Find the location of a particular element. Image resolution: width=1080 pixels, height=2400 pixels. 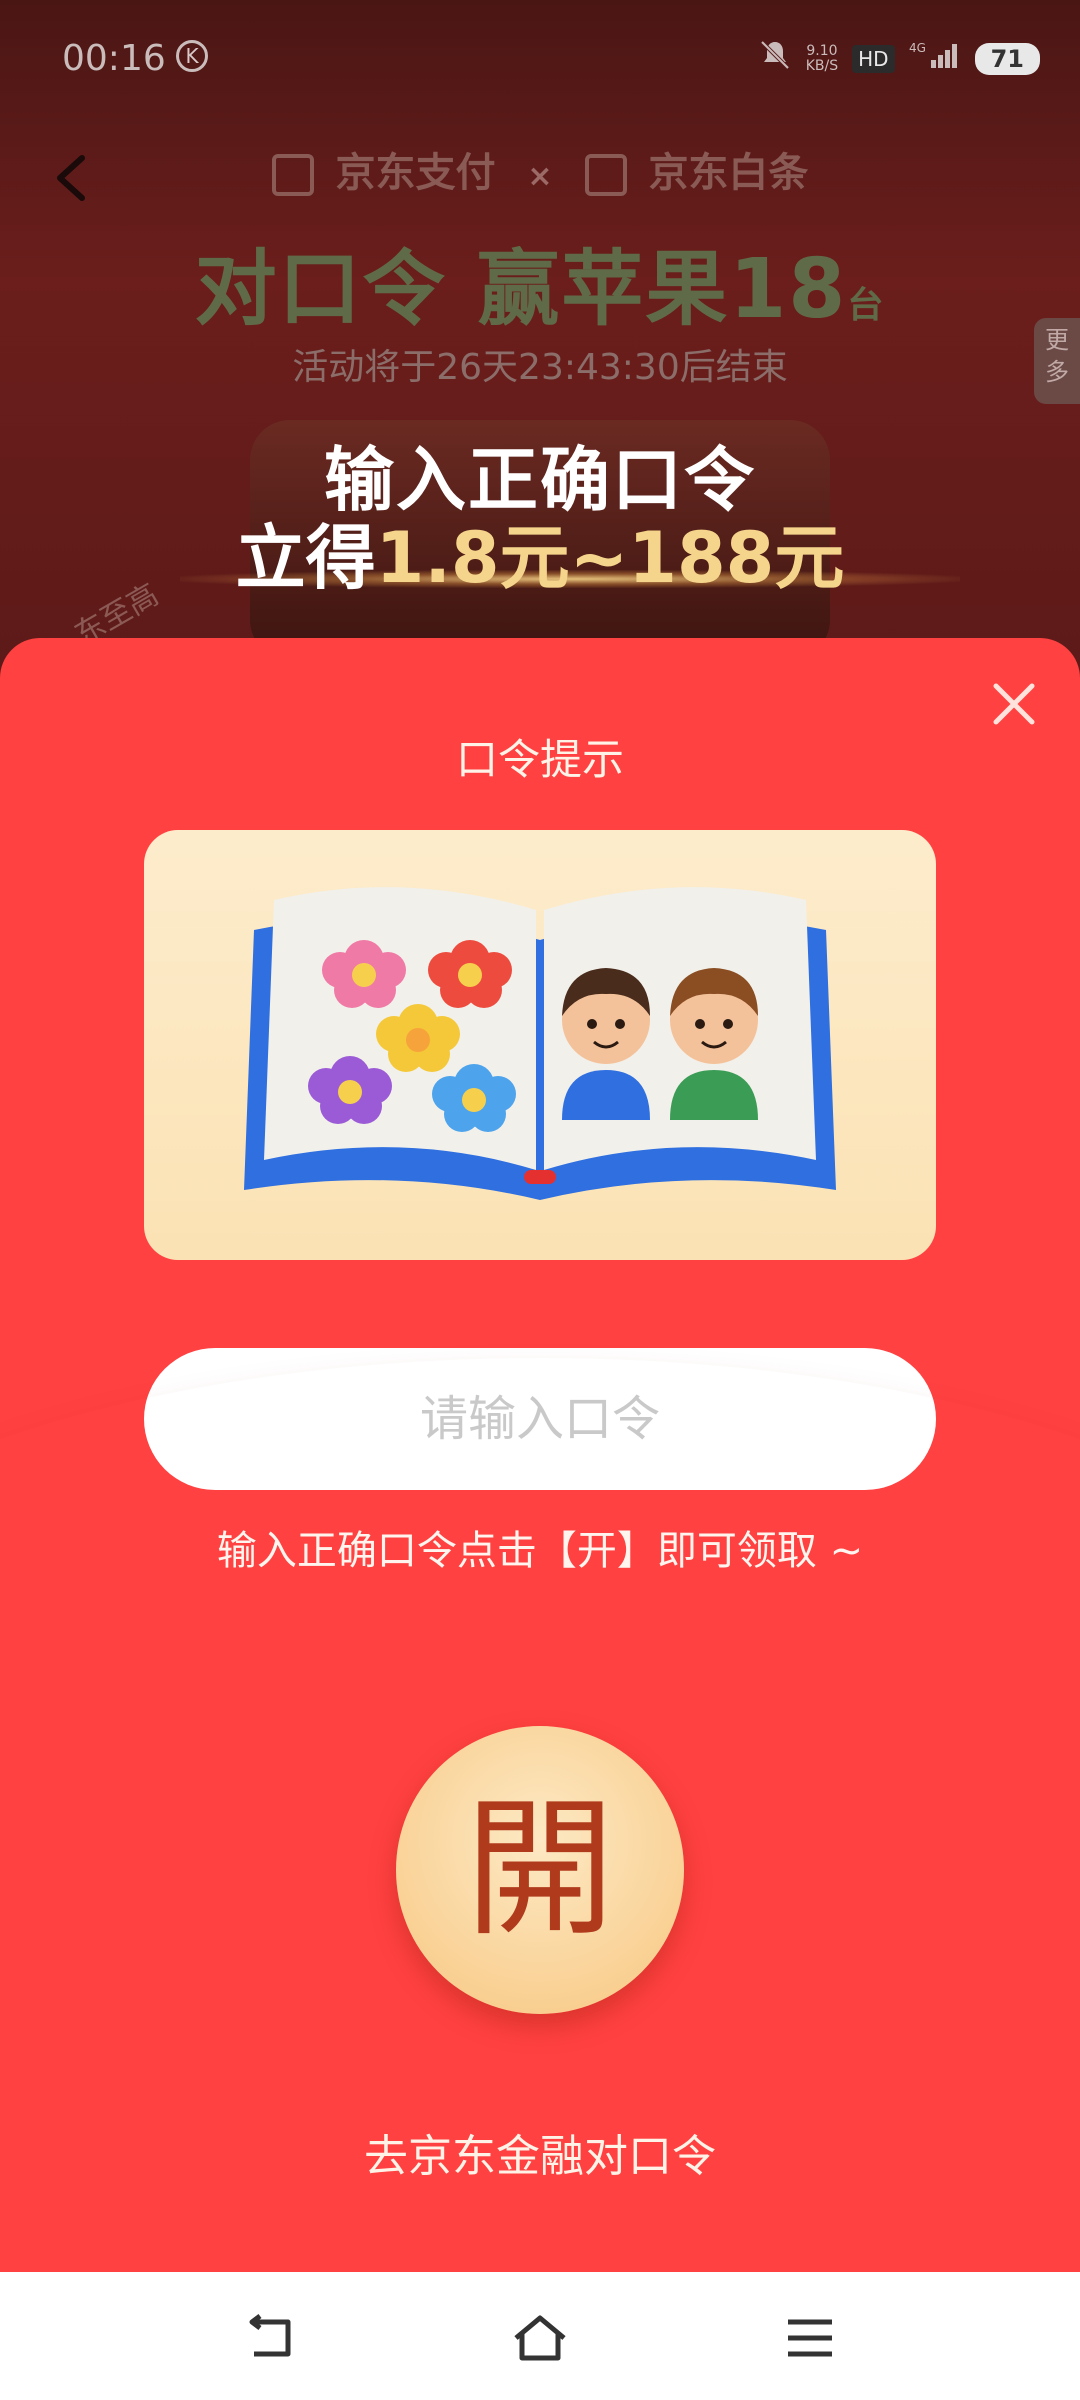

promo-amount: 1.8元~188元 is located at coordinates (610, 558).